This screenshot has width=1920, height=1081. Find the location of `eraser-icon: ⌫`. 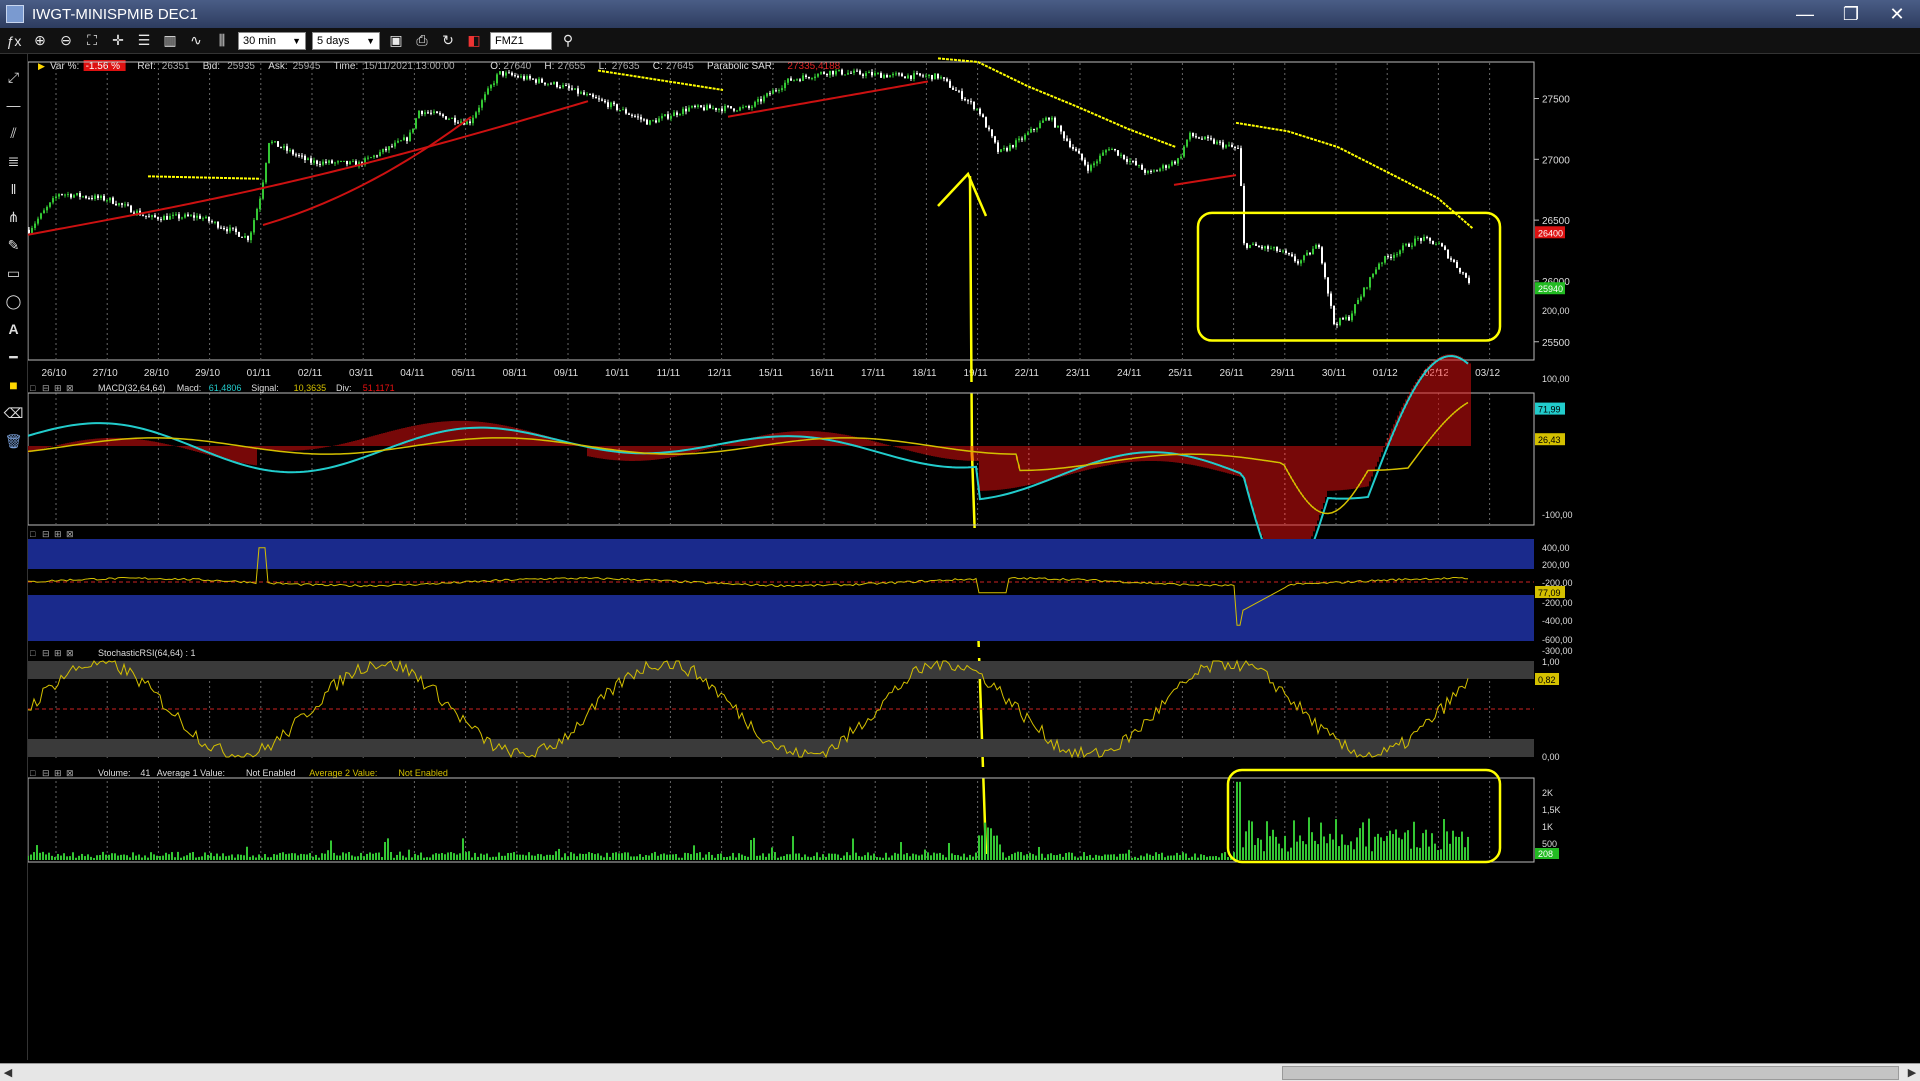

eraser-icon: ⌫ is located at coordinates (14, 413).